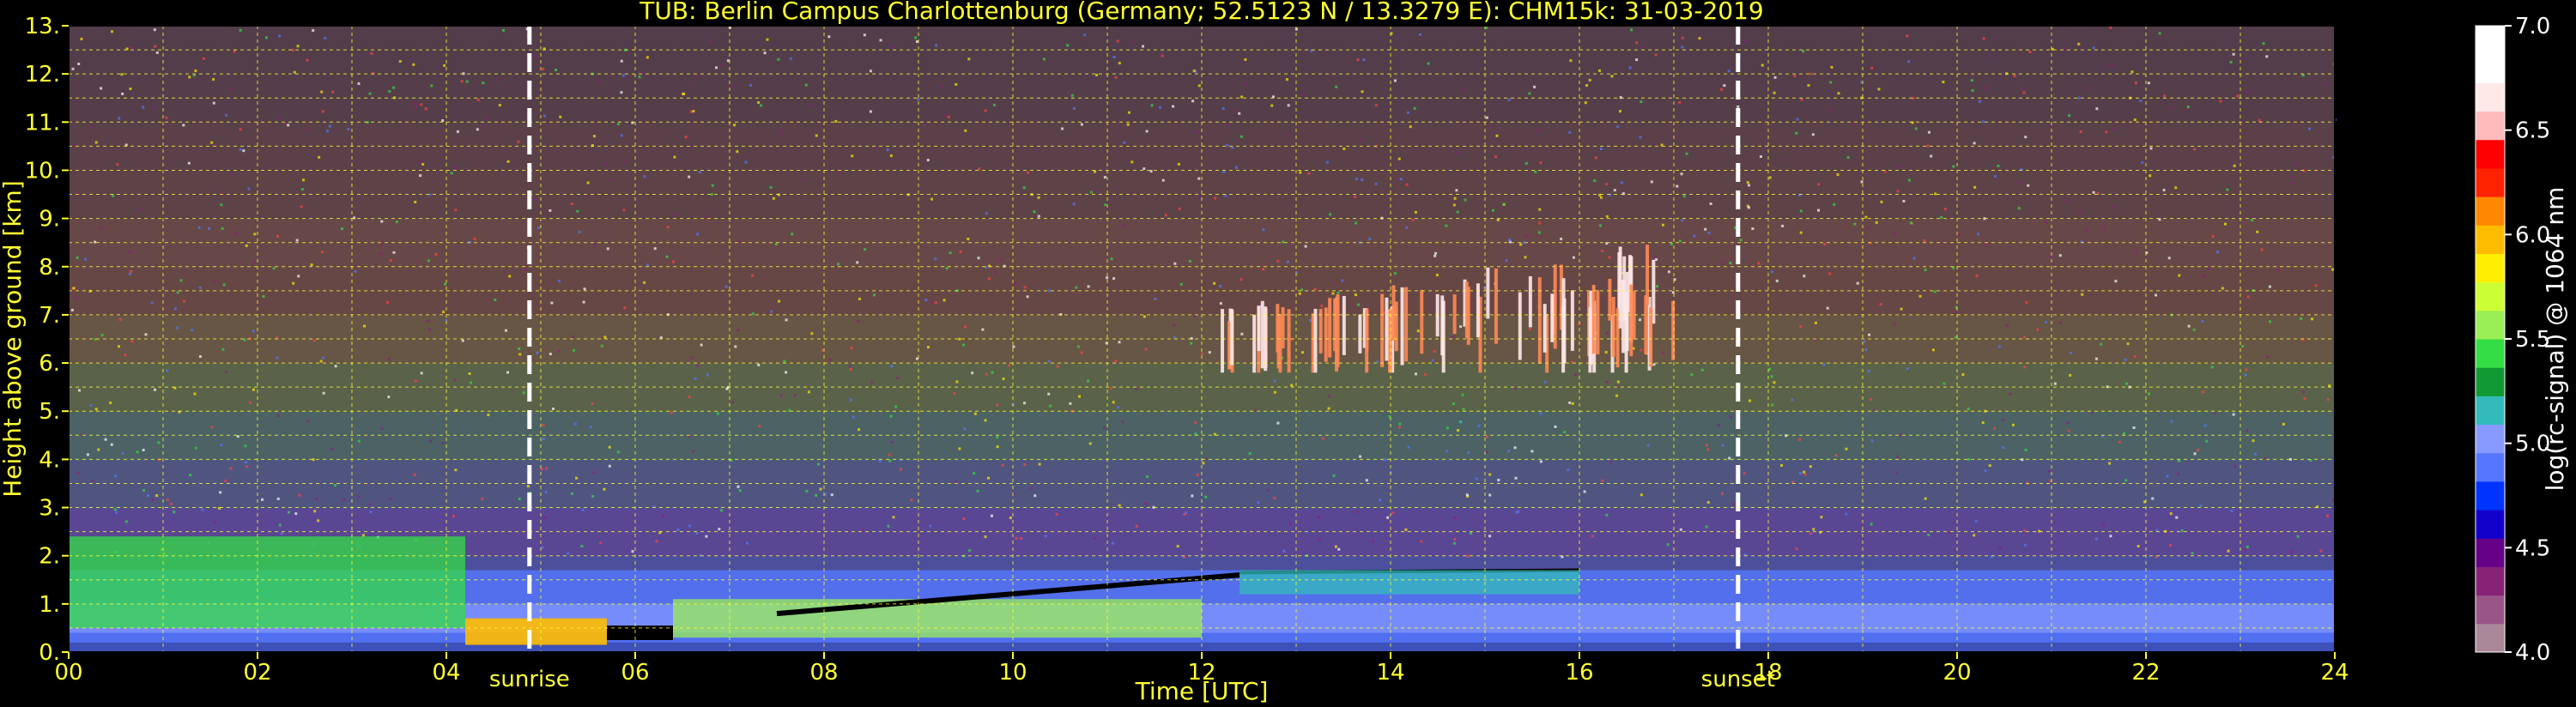 Image resolution: width=2576 pixels, height=707 pixels. What do you see at coordinates (49, 509) in the screenshot?
I see `y-tick-label: 3.` at bounding box center [49, 509].